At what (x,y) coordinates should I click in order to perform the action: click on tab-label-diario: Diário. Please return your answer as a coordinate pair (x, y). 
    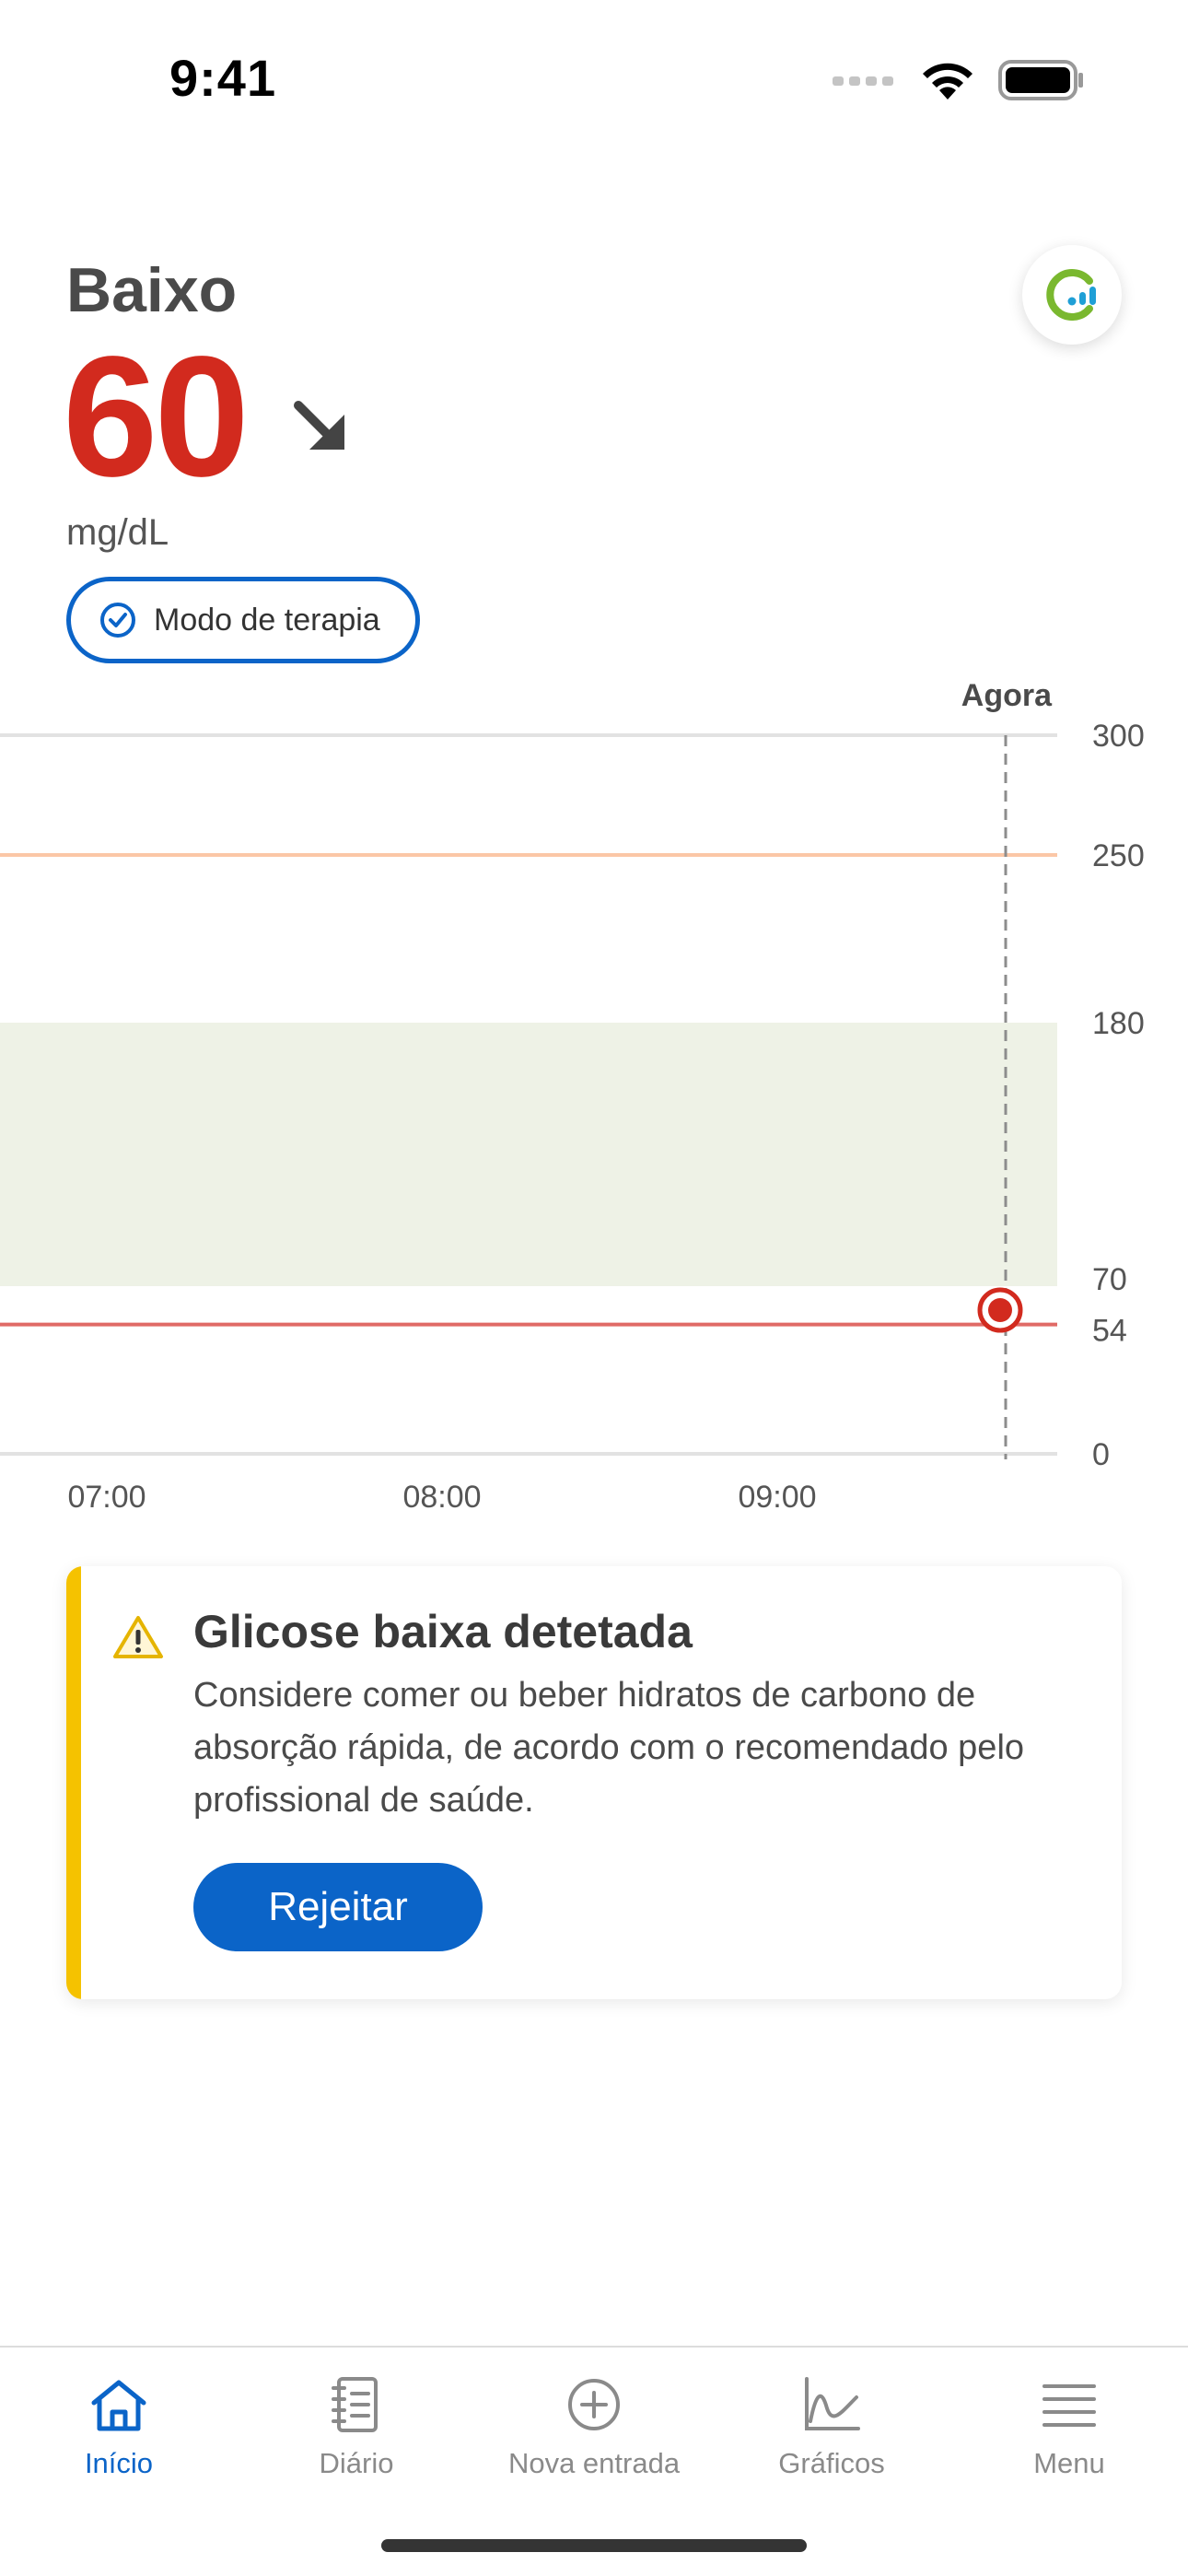
    Looking at the image, I should click on (356, 2463).